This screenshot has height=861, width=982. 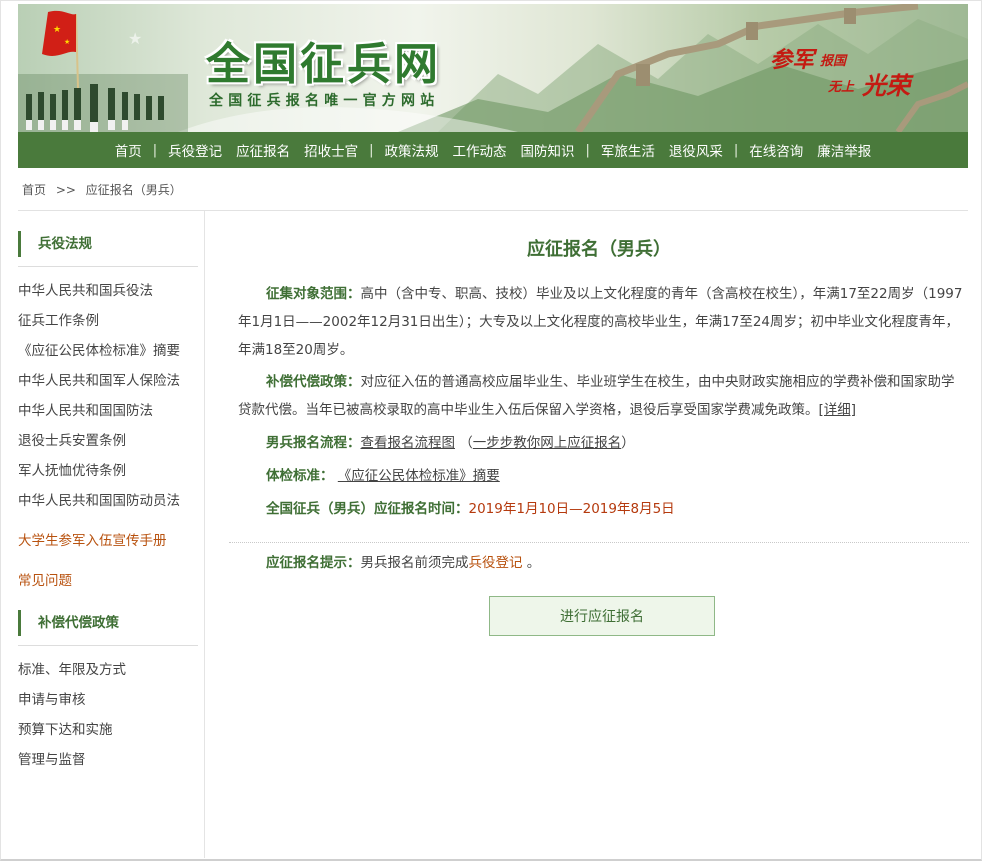 I want to click on sidebar-section-compensation: 补偿代偿政策, so click(x=111, y=623).